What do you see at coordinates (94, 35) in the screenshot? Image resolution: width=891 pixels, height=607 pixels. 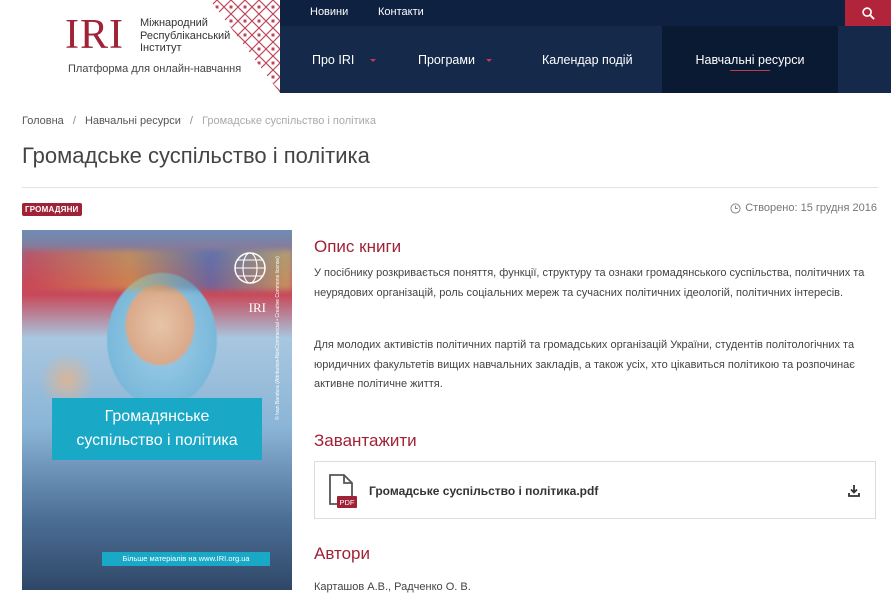 I see `logo-mark: IRI` at bounding box center [94, 35].